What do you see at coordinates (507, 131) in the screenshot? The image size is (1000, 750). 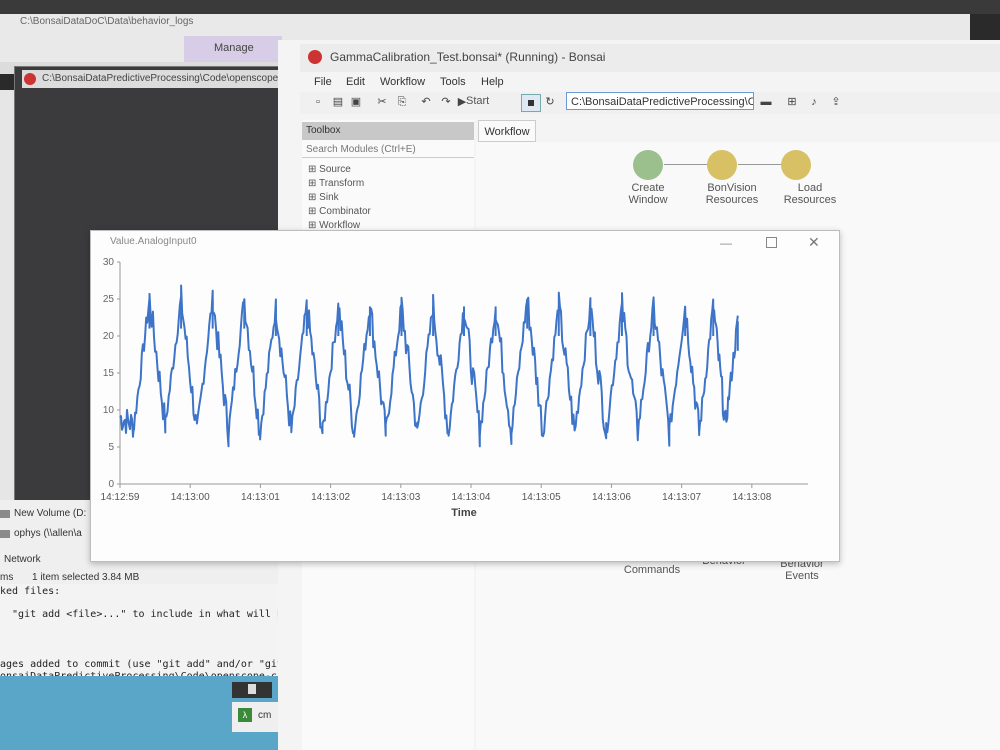 I see `tab-workflow: Workflow` at bounding box center [507, 131].